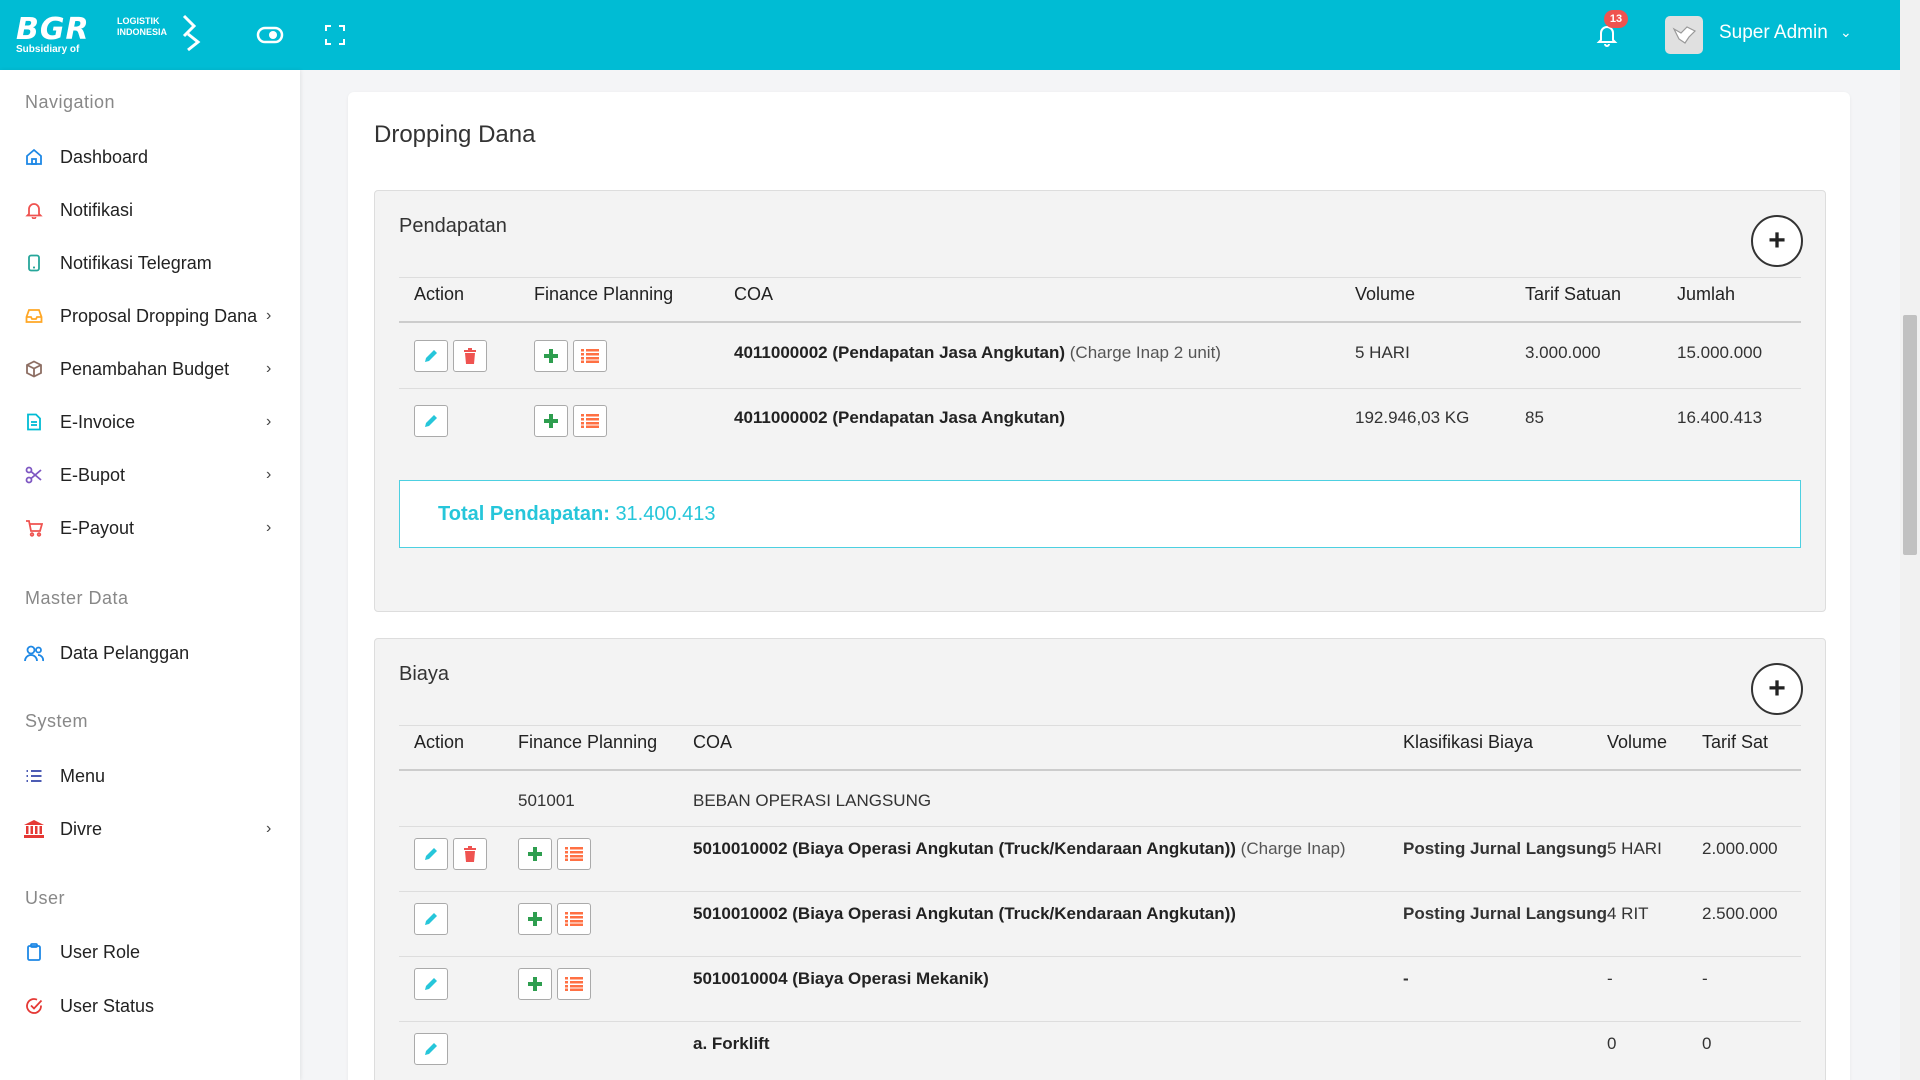 The image size is (1920, 1080). I want to click on sidebar-section-navigation: Navigation, so click(70, 102).